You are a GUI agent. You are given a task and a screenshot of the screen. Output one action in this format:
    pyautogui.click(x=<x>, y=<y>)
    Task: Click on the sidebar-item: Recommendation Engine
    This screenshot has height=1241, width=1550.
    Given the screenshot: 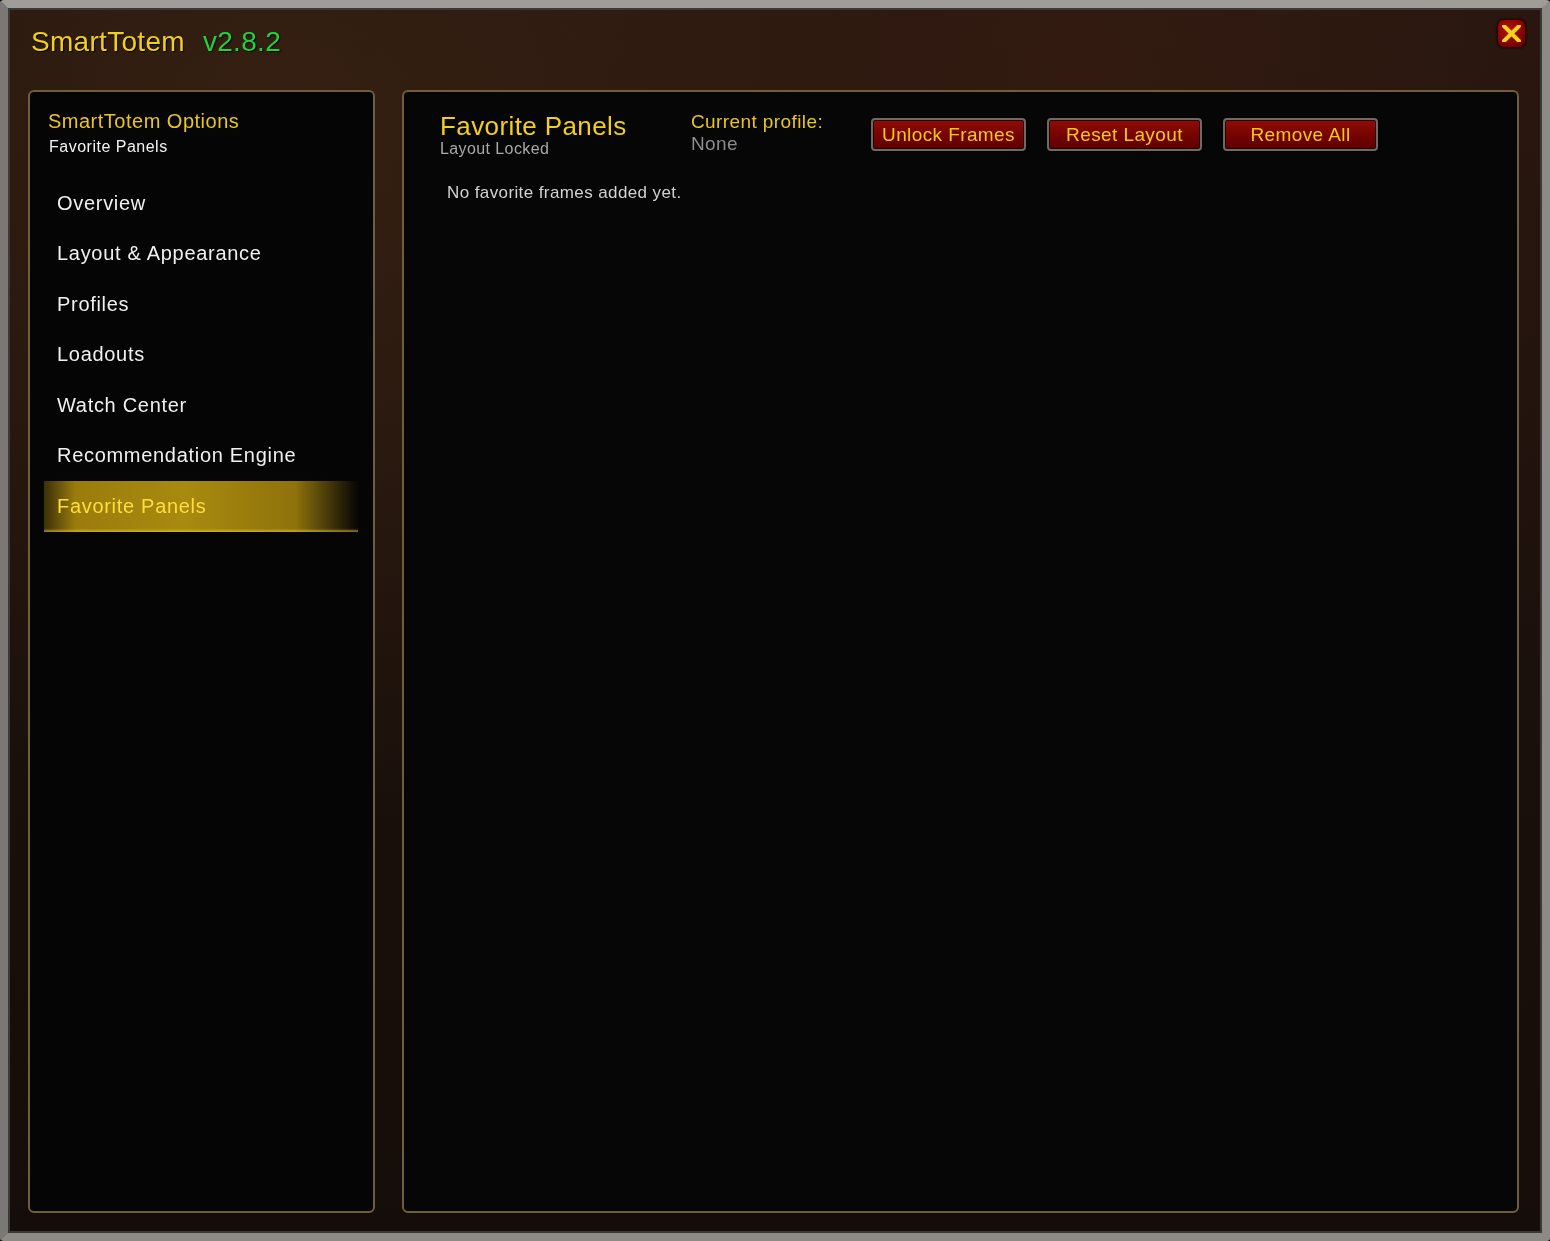 What is the action you would take?
    pyautogui.click(x=201, y=455)
    